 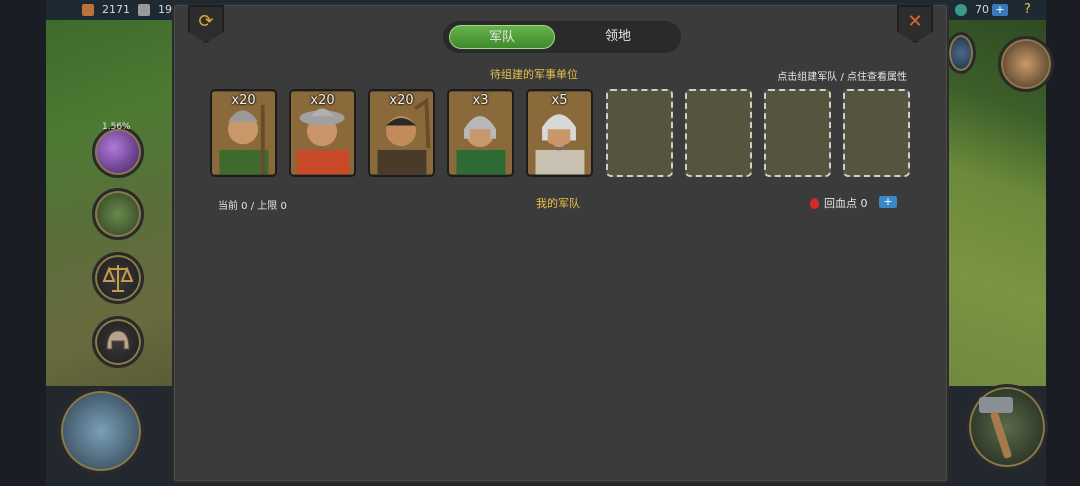 I want to click on add-gems-button: +, so click(x=1000, y=10).